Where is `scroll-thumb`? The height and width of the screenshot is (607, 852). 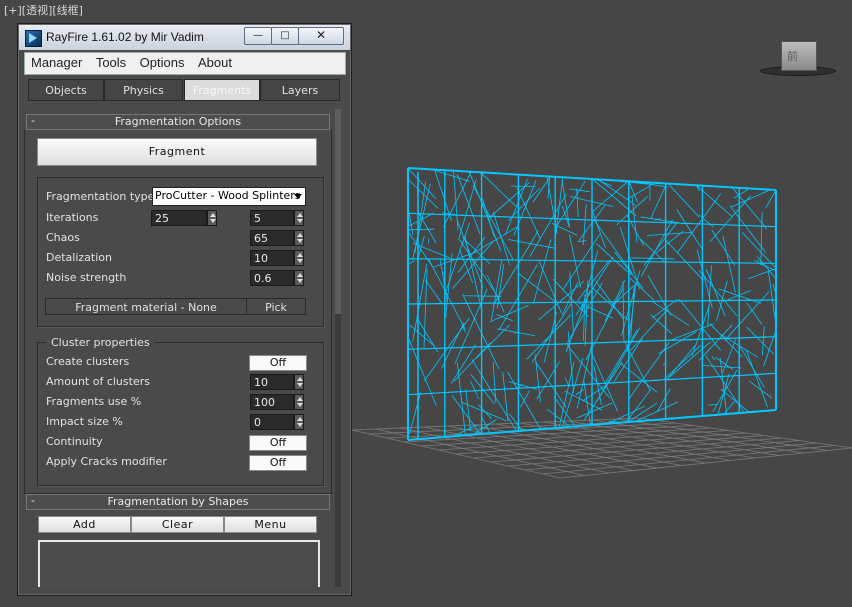 scroll-thumb is located at coordinates (338, 211).